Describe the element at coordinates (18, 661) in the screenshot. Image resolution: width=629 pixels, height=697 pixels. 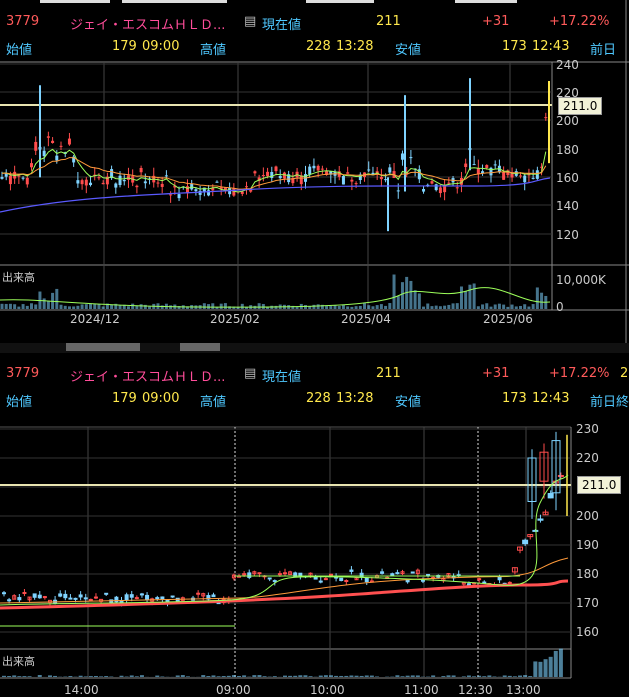
I see `volume-label: 出来高` at that location.